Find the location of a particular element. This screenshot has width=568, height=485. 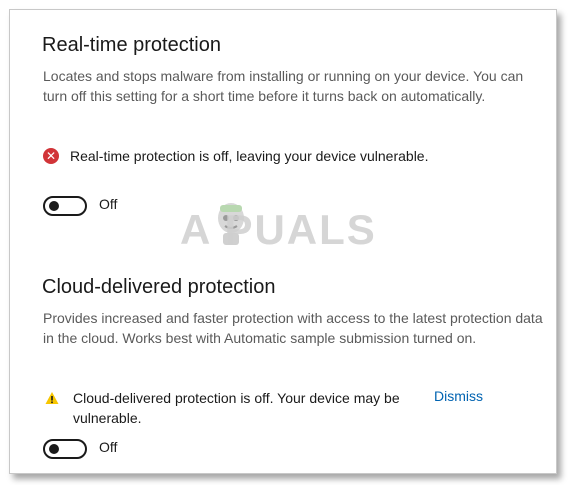

warning-triangle-icon is located at coordinates (52, 398).